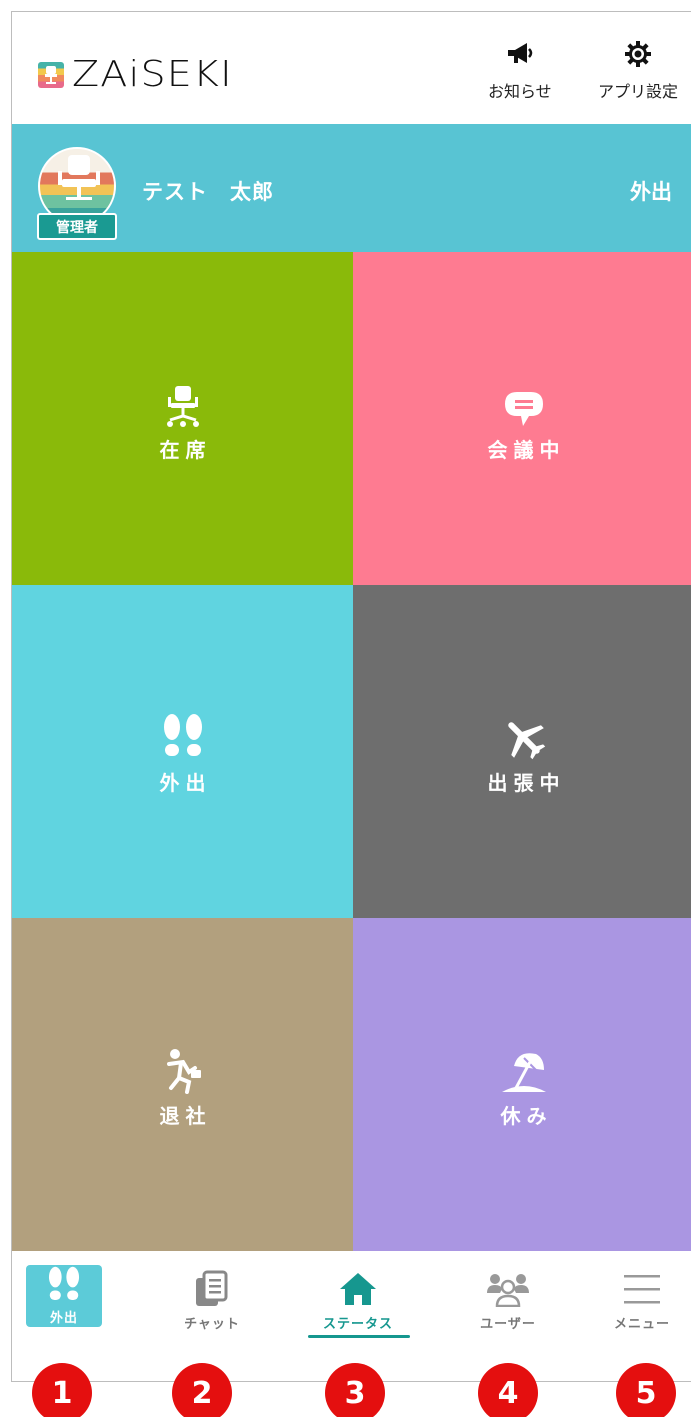 Image resolution: width=691 pixels, height=1417 pixels. I want to click on logo-mark-icon, so click(51, 74).